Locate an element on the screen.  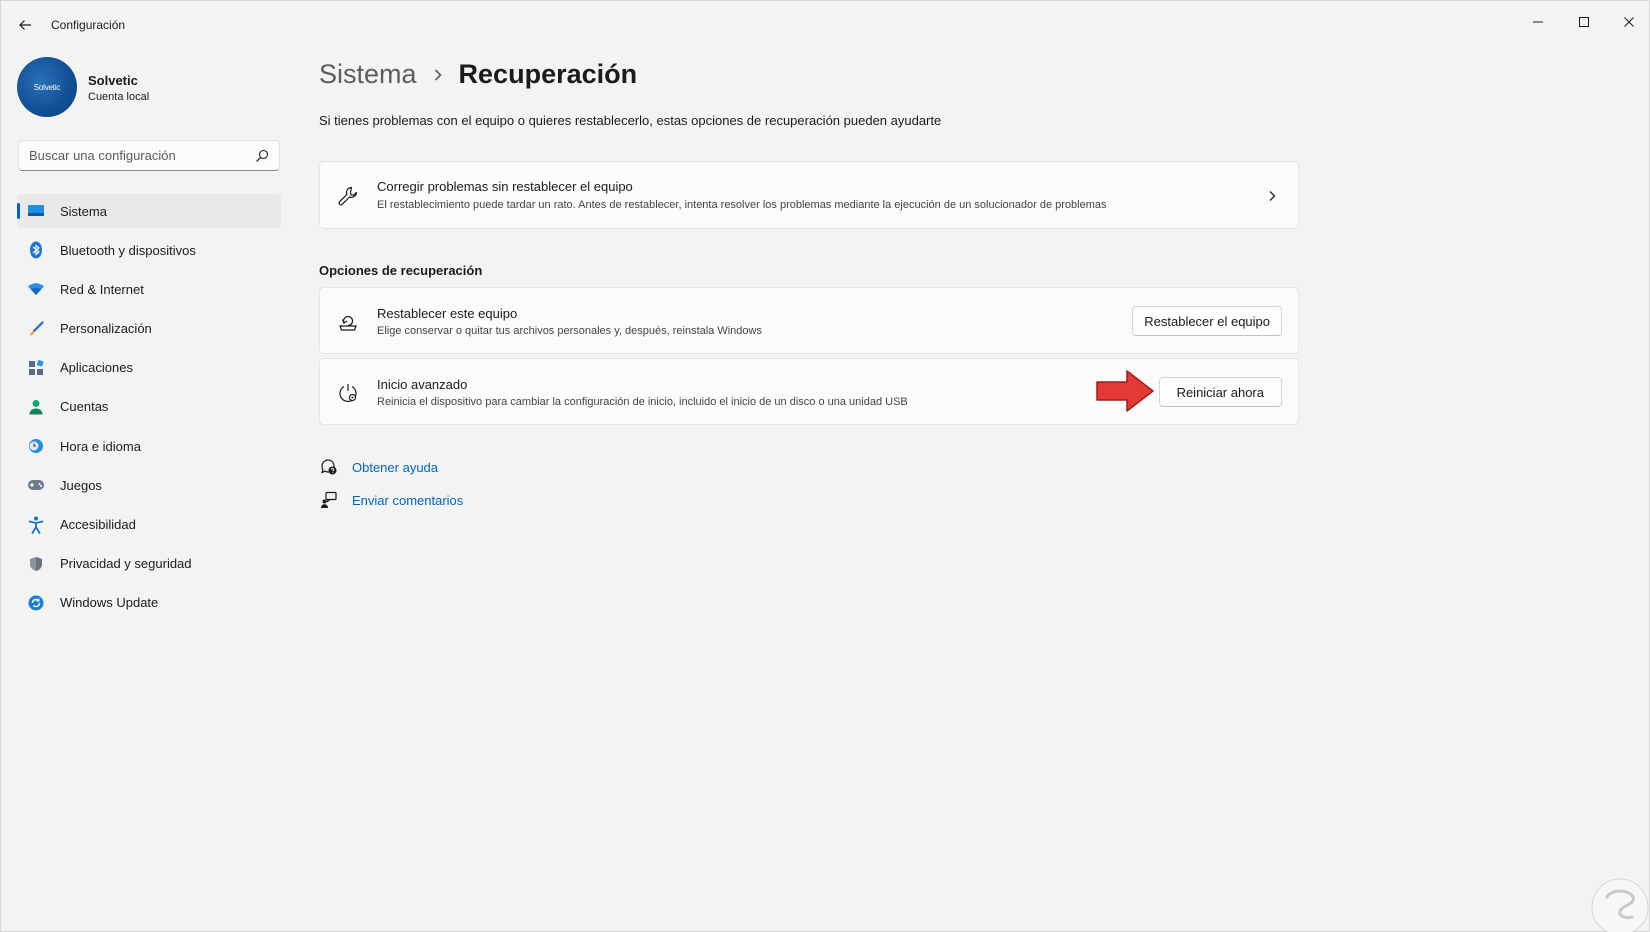
person-icon is located at coordinates (36, 407).